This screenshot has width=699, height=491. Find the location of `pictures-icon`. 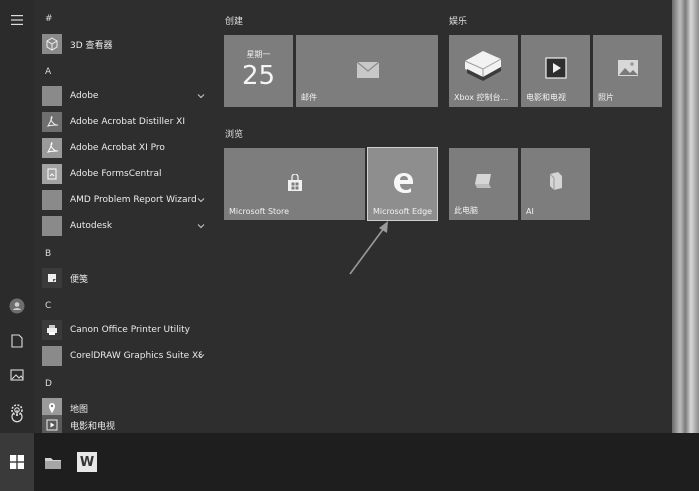

pictures-icon is located at coordinates (17, 375).